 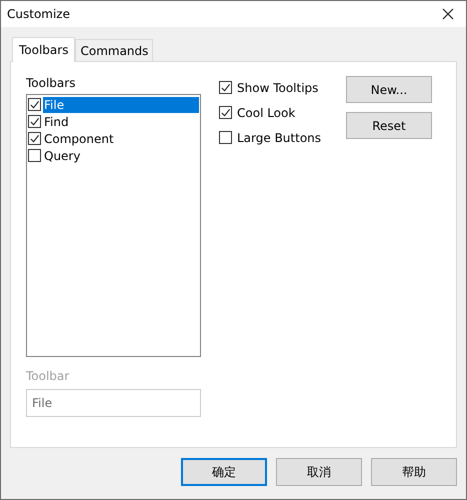 I want to click on tab: Commands, so click(x=114, y=50).